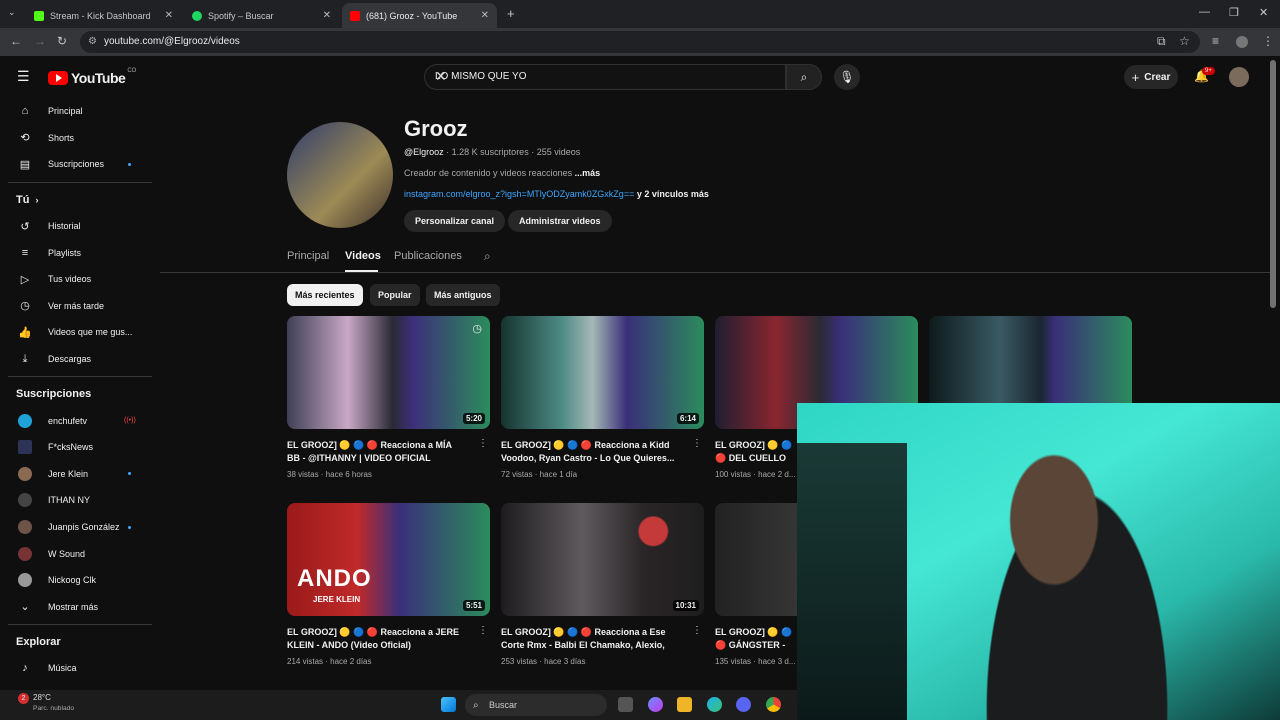 The height and width of the screenshot is (720, 1280). I want to click on more-links: y 2 vínculos más, so click(673, 194).